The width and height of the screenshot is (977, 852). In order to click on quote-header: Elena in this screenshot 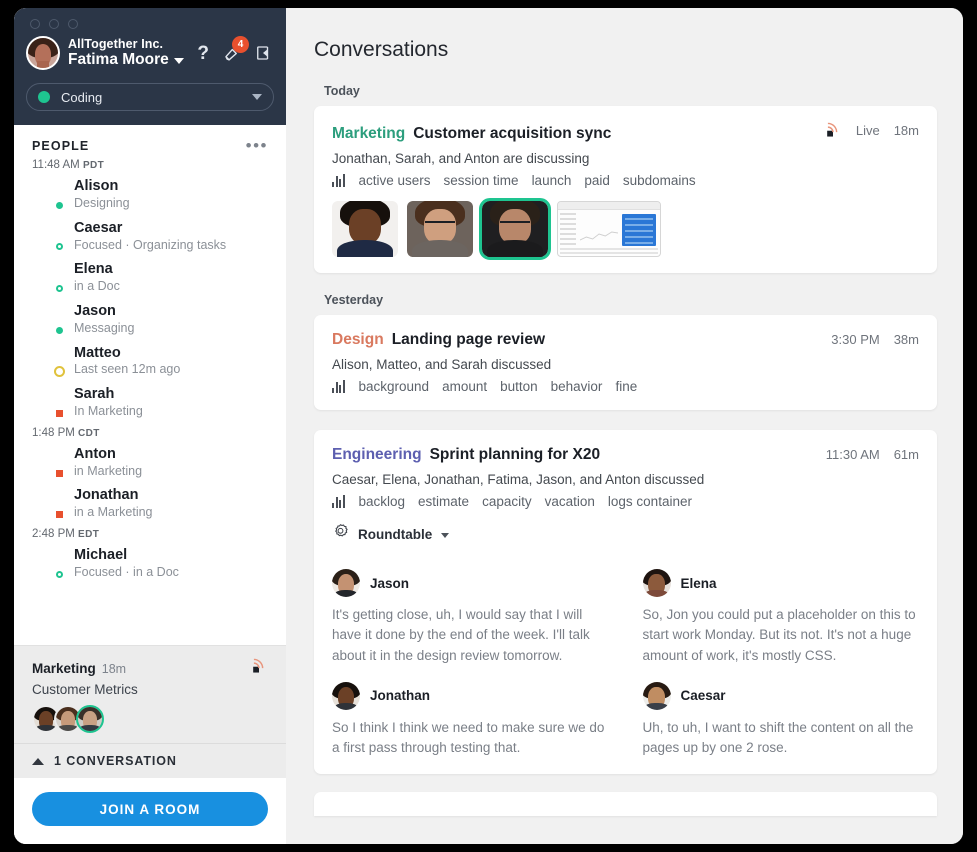, I will do `click(781, 583)`.